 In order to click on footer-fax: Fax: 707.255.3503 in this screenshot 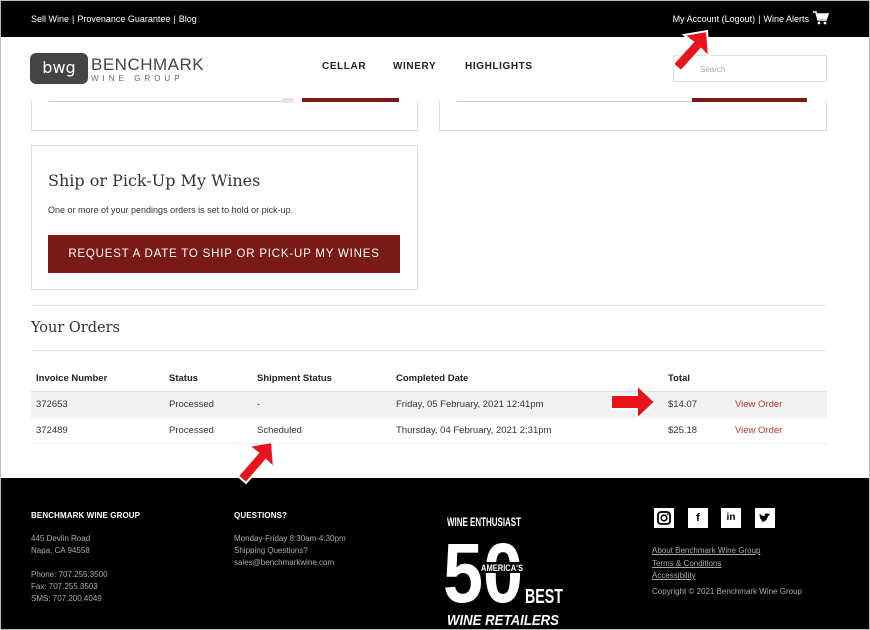, I will do `click(64, 586)`.